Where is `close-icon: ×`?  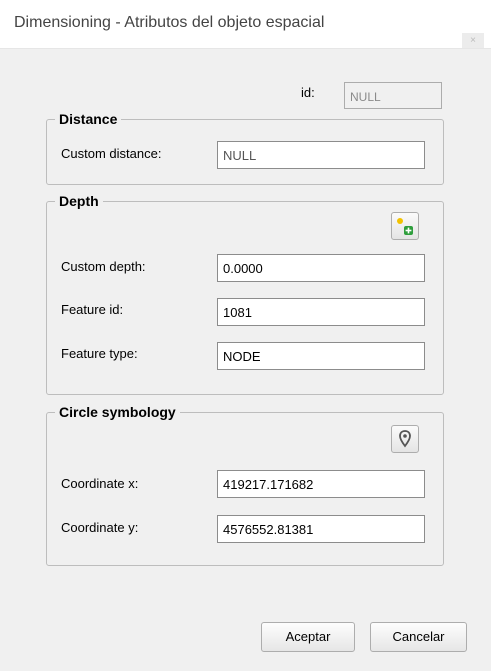 close-icon: × is located at coordinates (473, 40).